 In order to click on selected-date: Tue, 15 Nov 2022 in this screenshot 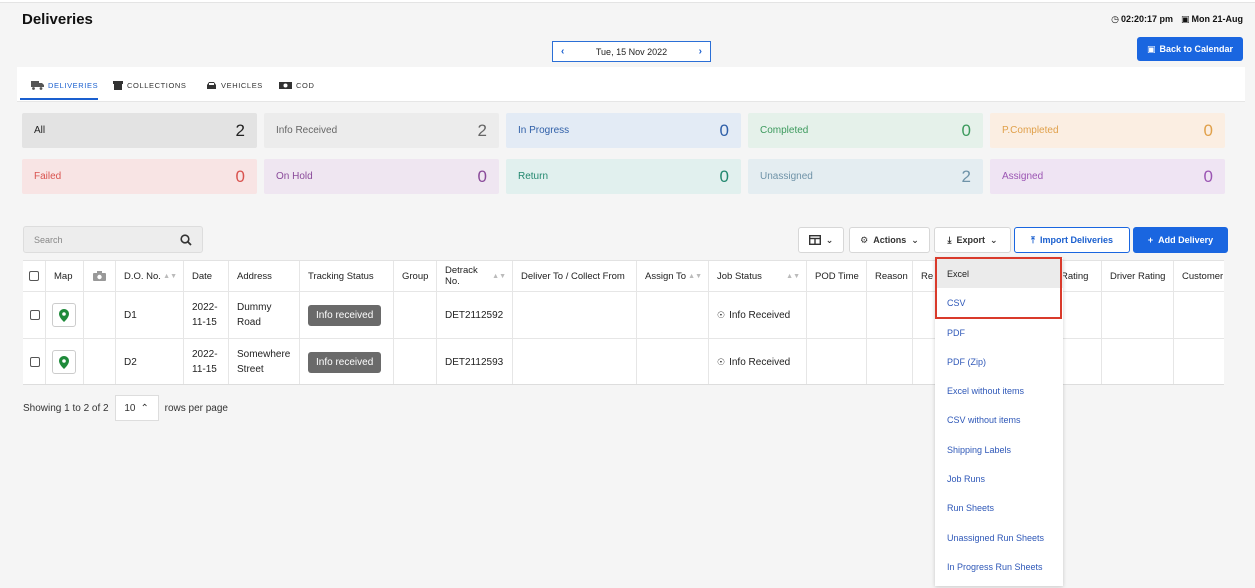, I will do `click(631, 52)`.